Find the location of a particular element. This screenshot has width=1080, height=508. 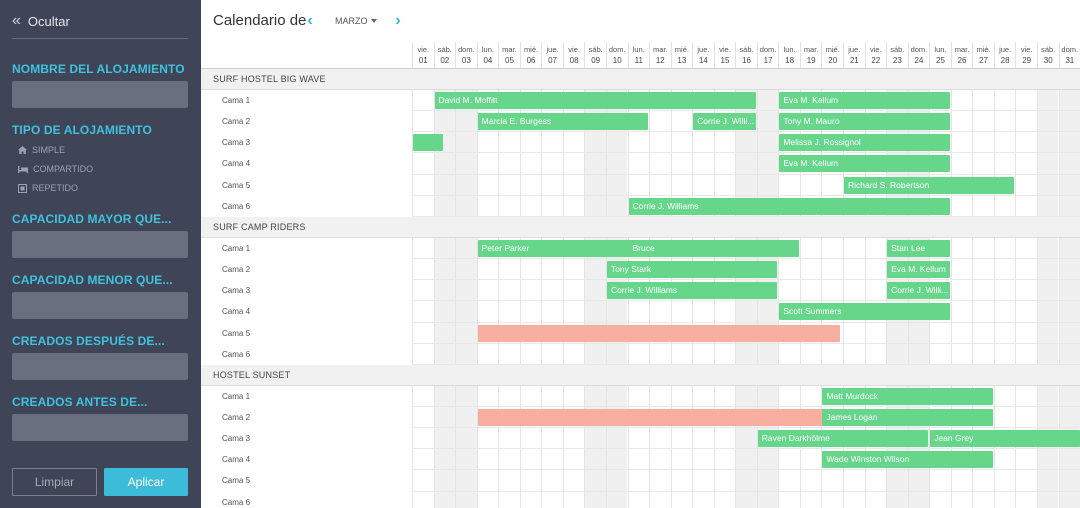

capacity-less-input is located at coordinates (100, 305).